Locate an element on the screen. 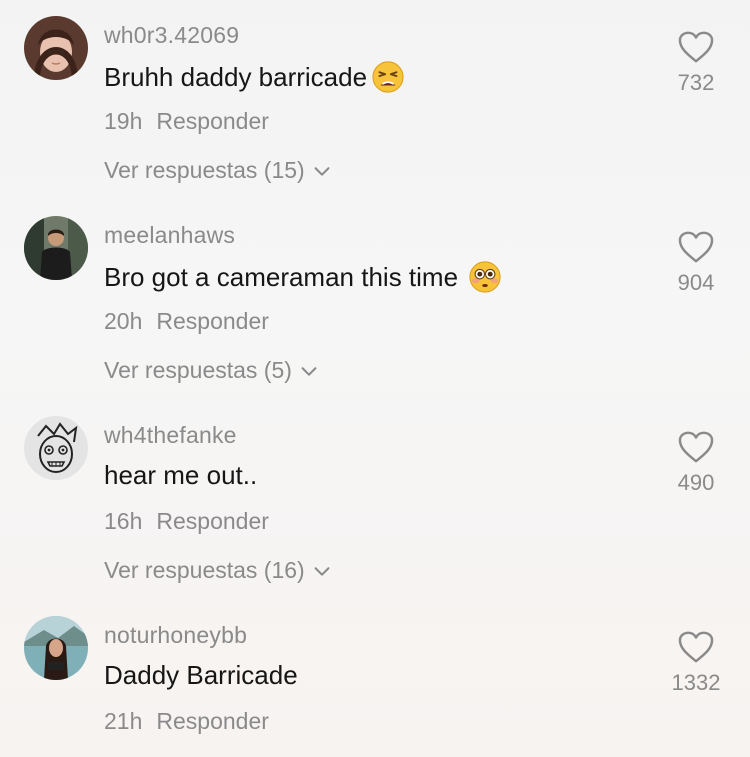 The width and height of the screenshot is (750, 757). comment-text-content: Daddy Barricade is located at coordinates (201, 675).